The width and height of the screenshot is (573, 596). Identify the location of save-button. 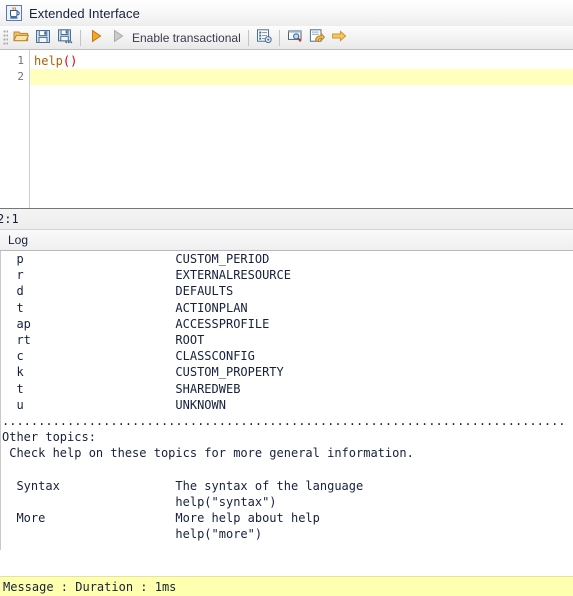
(43, 38).